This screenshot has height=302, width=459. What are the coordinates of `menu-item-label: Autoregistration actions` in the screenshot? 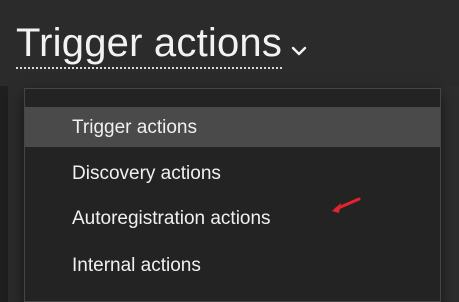 It's located at (171, 218).